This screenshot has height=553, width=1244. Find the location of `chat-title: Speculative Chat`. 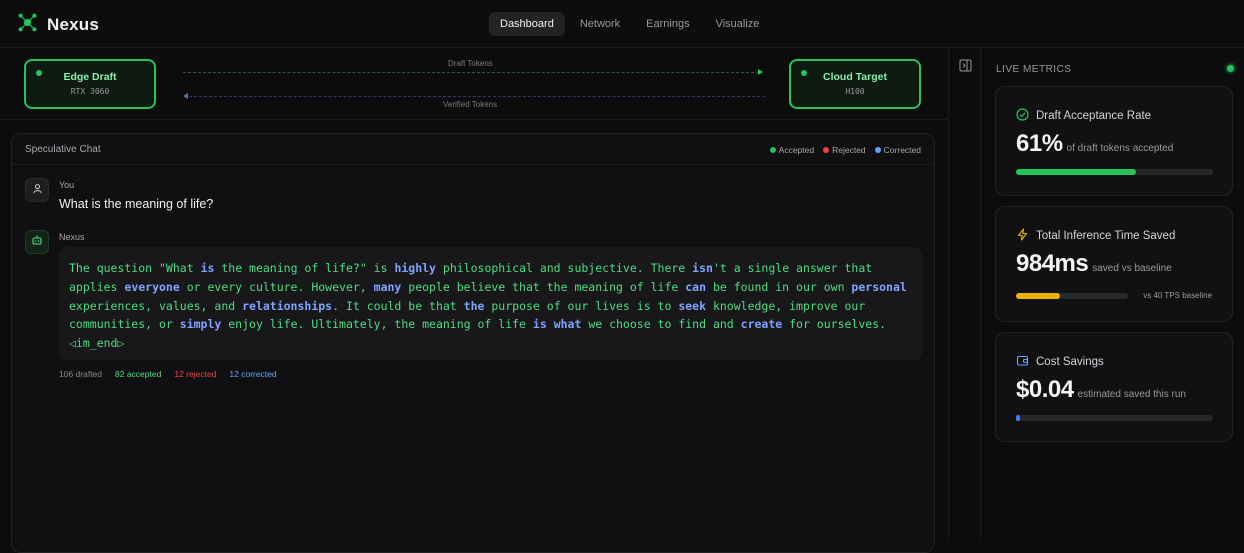

chat-title: Speculative Chat is located at coordinates (63, 149).